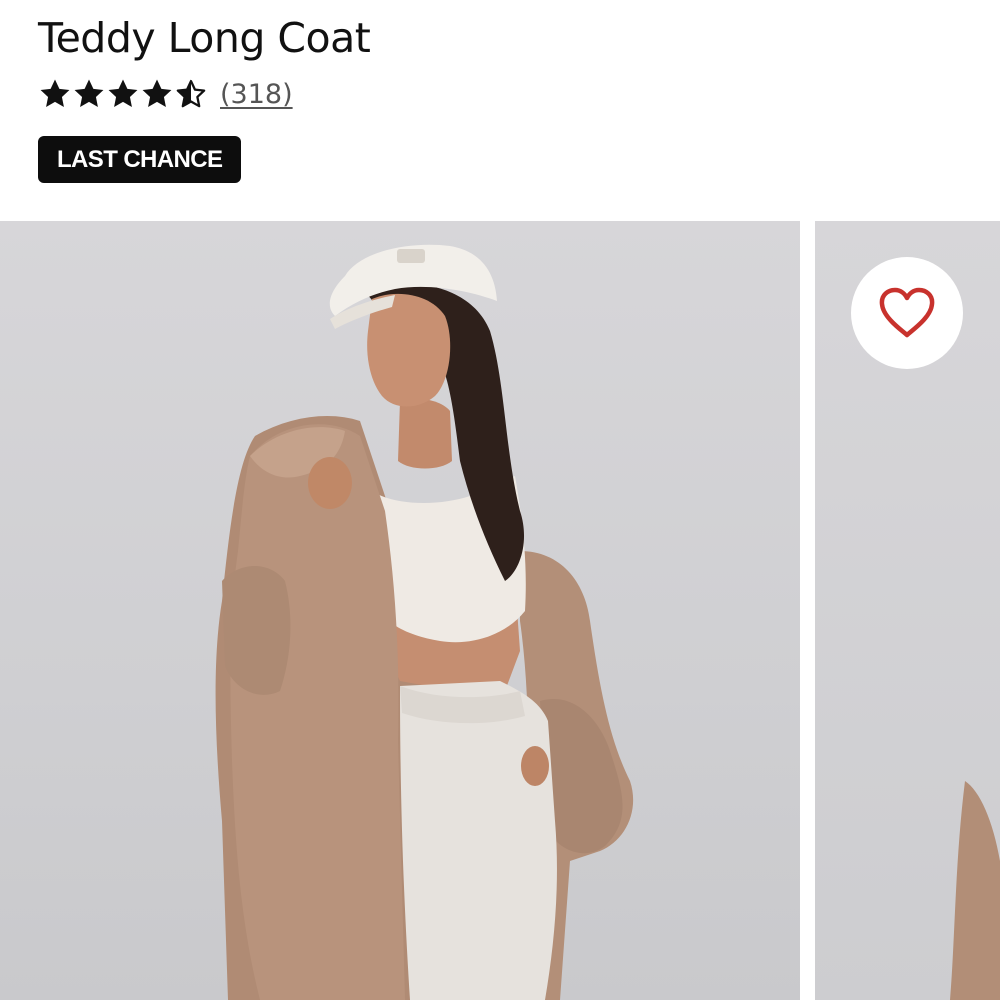  I want to click on star-rating, so click(123, 94).